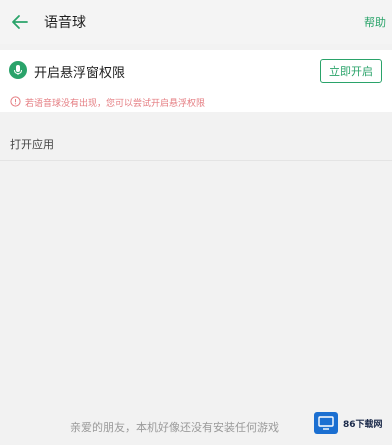  Describe the element at coordinates (196, 71) in the screenshot. I see `floating-window-permission-row: 开启悬浮窗权限 立即开启` at that location.